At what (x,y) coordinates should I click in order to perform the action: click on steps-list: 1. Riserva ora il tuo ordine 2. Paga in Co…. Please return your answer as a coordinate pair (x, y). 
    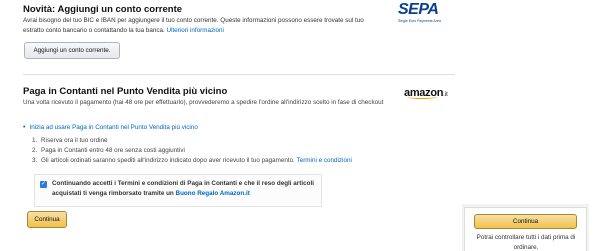
    Looking at the image, I should click on (192, 151).